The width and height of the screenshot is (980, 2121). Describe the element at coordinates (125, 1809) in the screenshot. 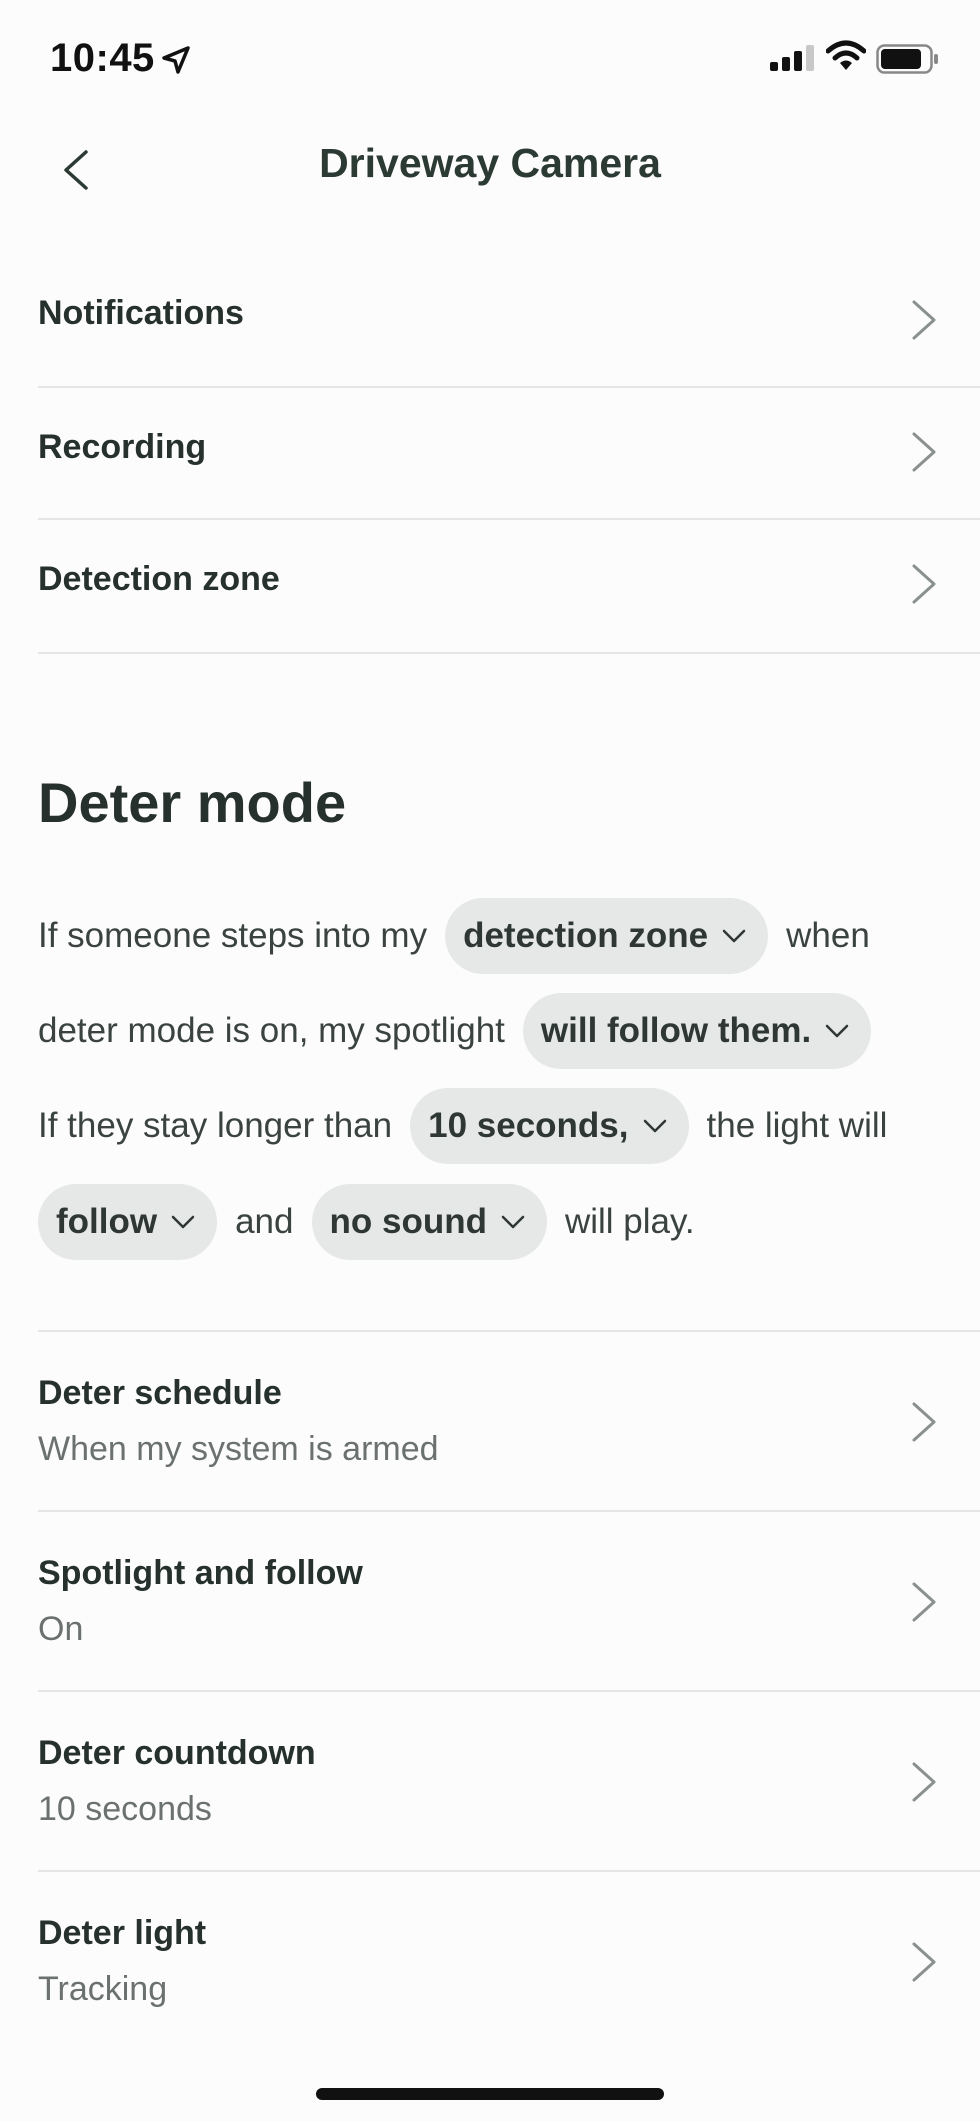

I see `setting-value: 10 seconds` at that location.